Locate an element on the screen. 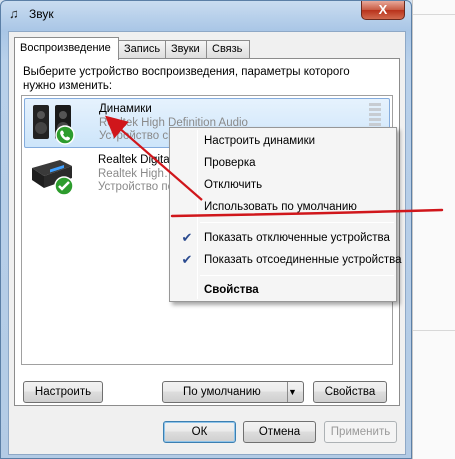  cancel-button: Отмена is located at coordinates (279, 432).